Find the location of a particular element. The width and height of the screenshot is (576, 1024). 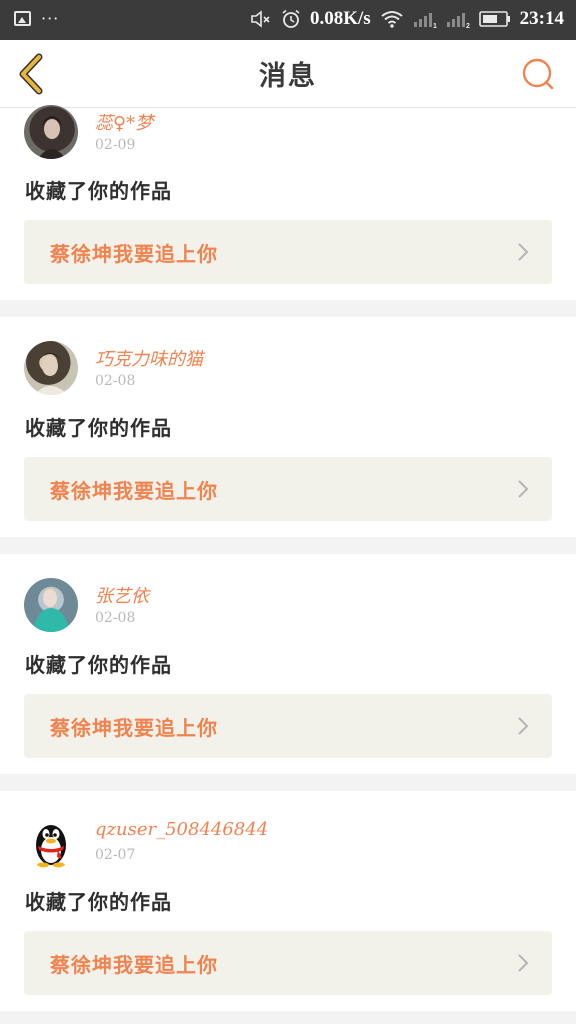

status-bar: ··· 0.08K/s 1 2 23:14 is located at coordinates (288, 20).